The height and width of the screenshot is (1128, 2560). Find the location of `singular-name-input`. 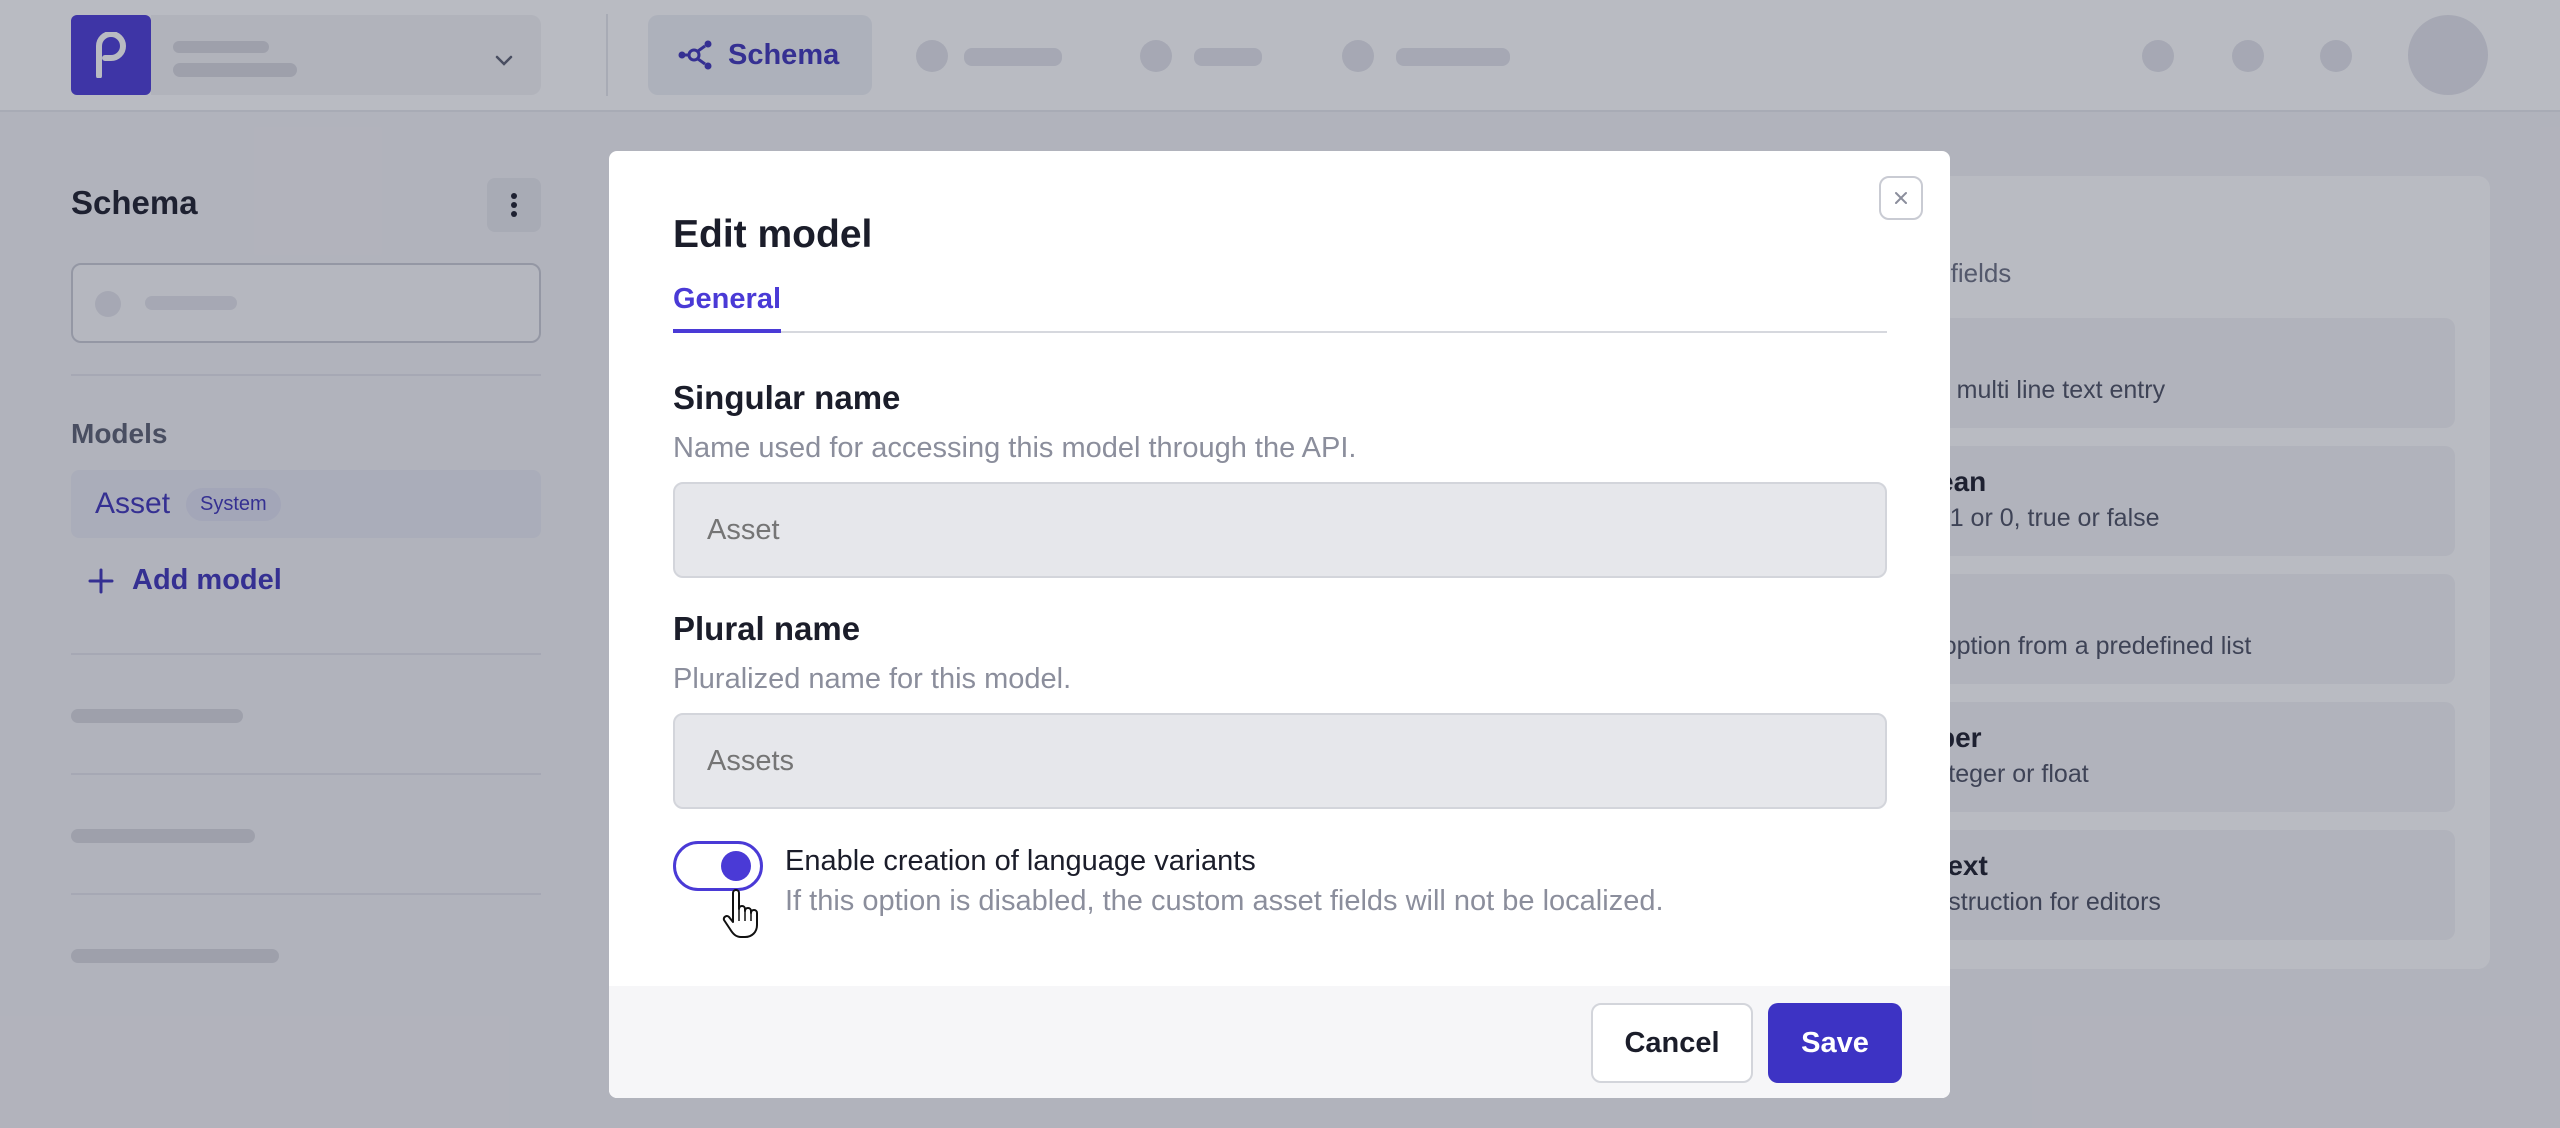

singular-name-input is located at coordinates (1280, 530).